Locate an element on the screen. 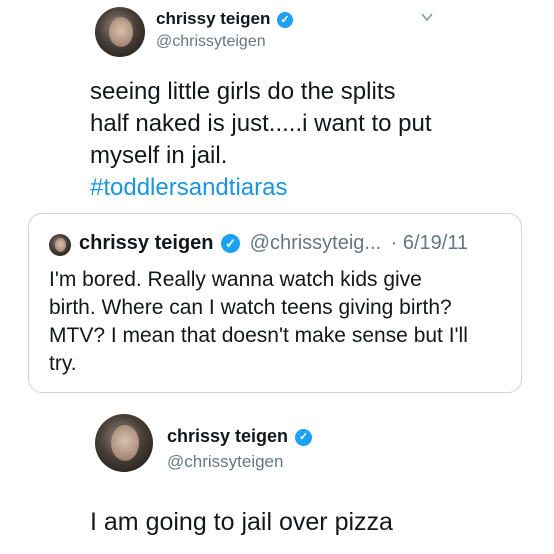  quoted-avatar-face is located at coordinates (60, 245).